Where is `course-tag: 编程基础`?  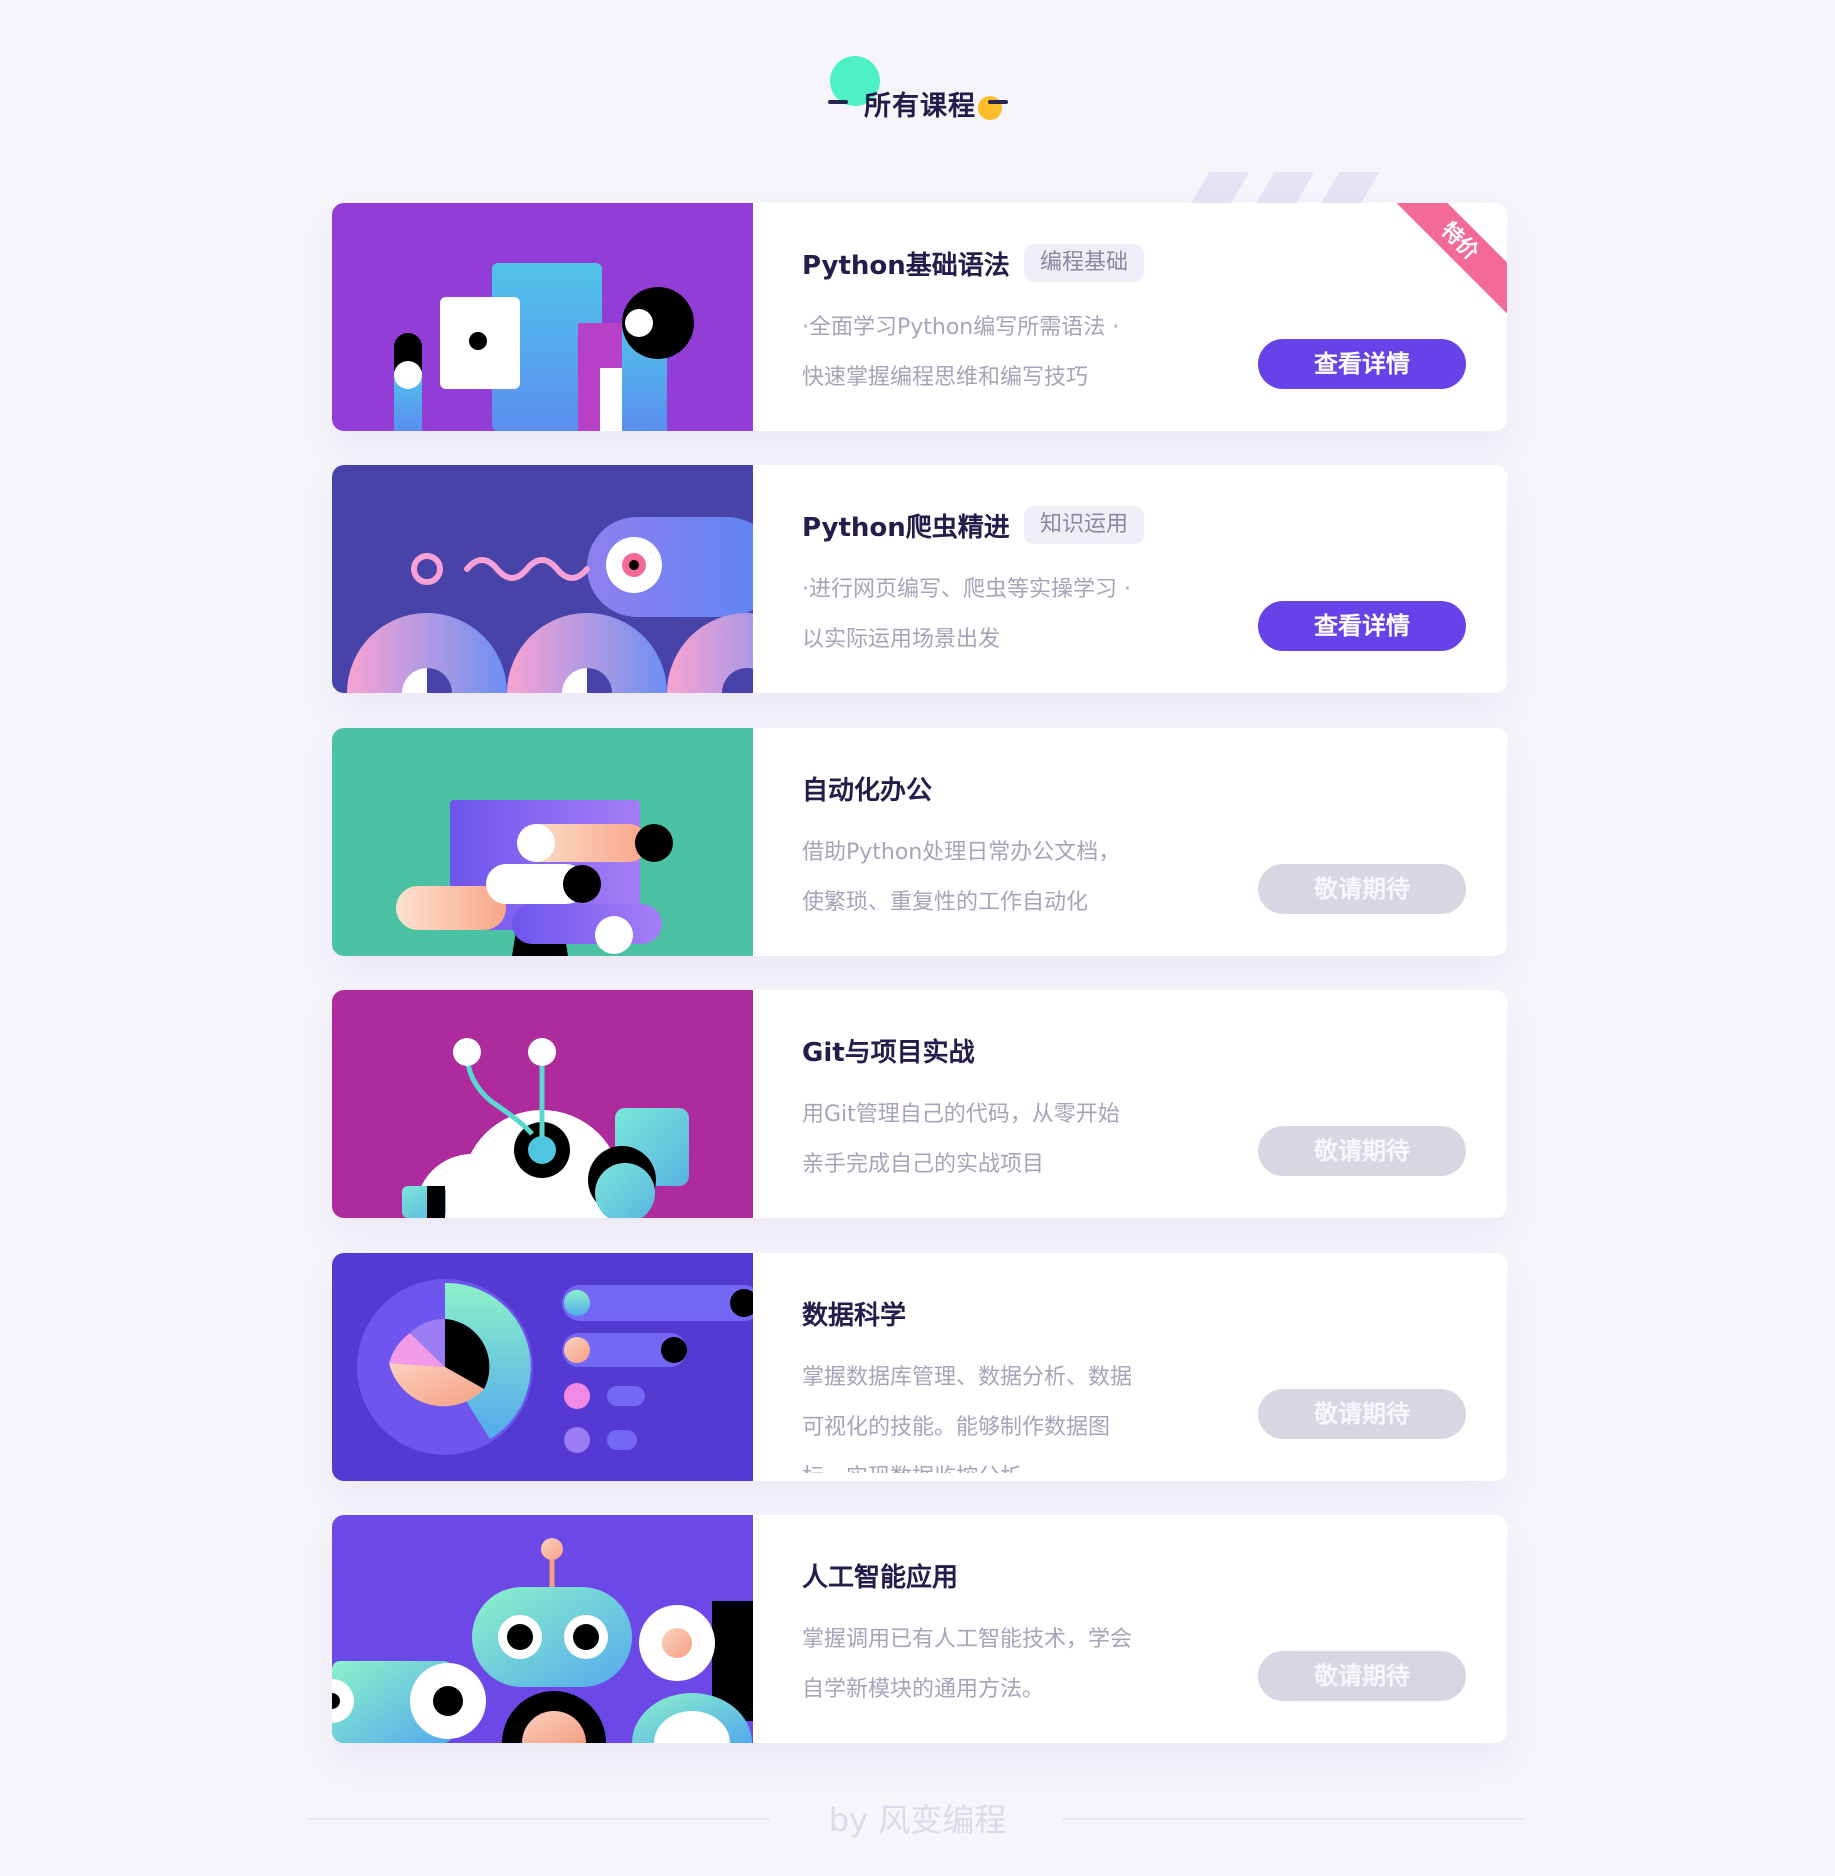
course-tag: 编程基础 is located at coordinates (1084, 263).